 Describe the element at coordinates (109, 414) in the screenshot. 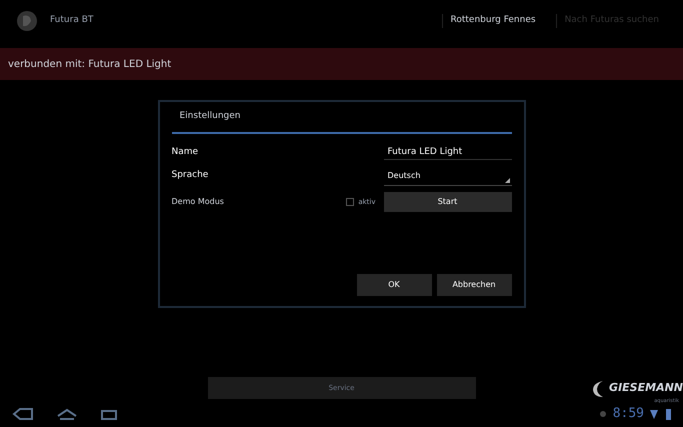

I see `recent-apps-icon` at that location.